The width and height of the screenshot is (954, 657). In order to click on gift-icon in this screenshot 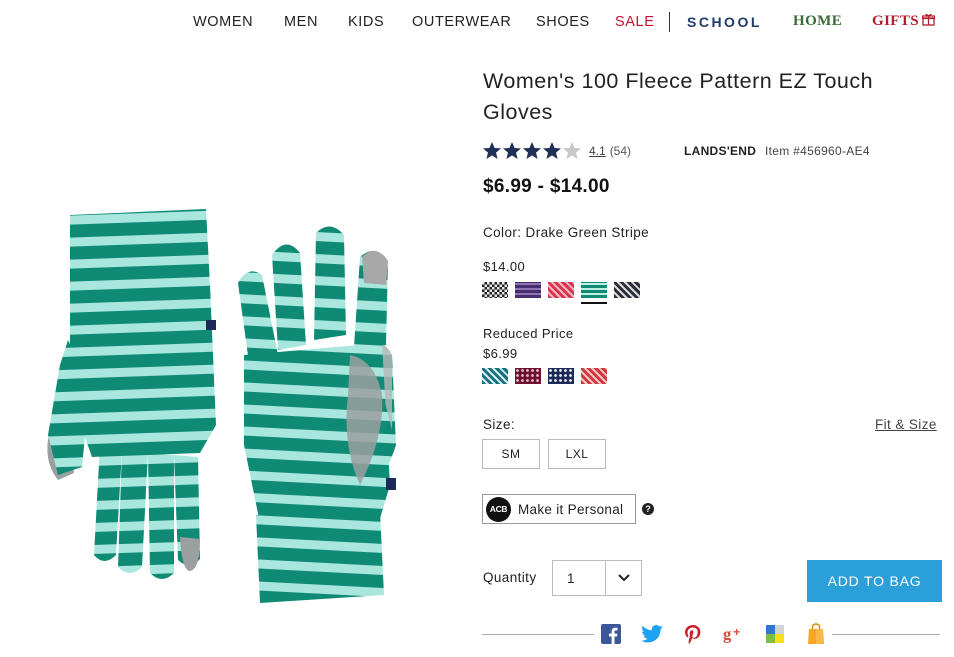, I will do `click(928, 22)`.